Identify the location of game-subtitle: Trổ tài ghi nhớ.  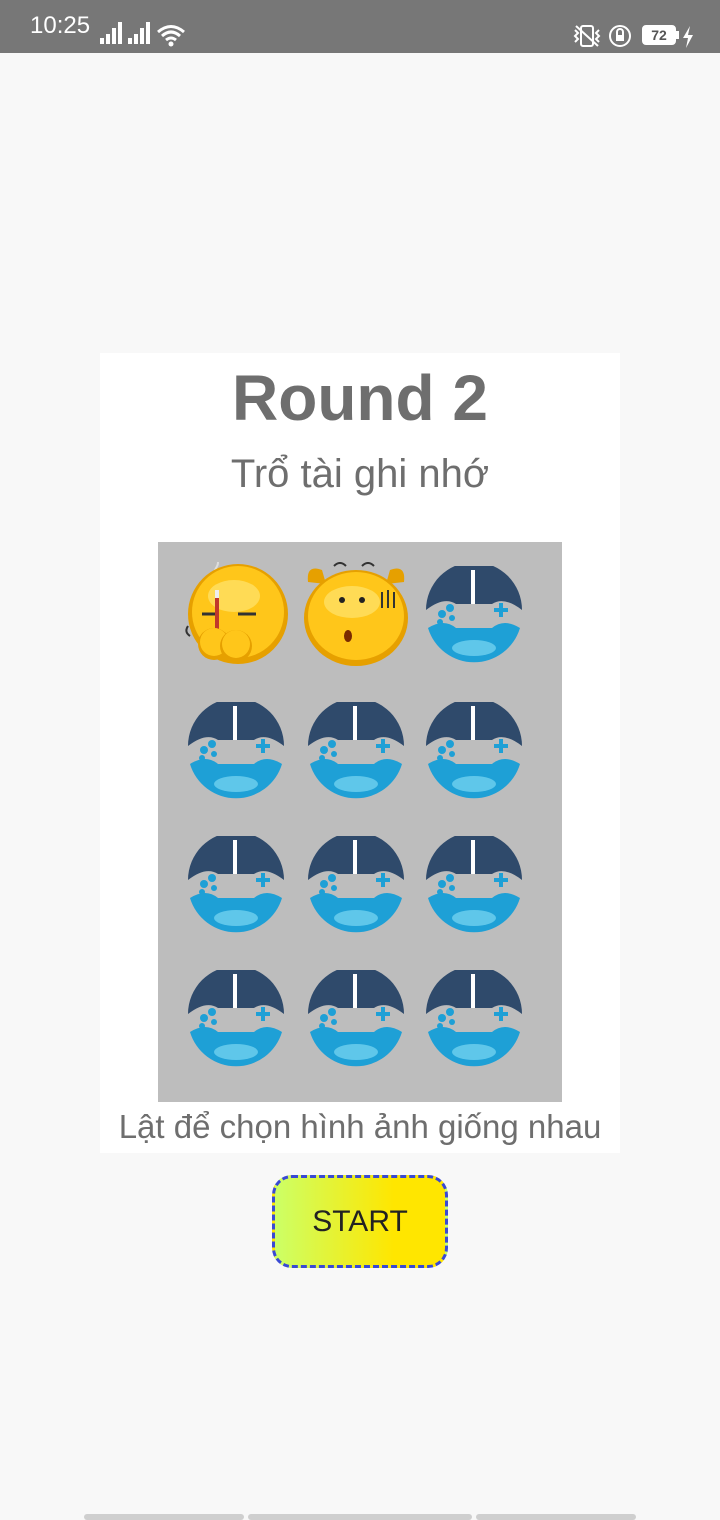
(360, 474).